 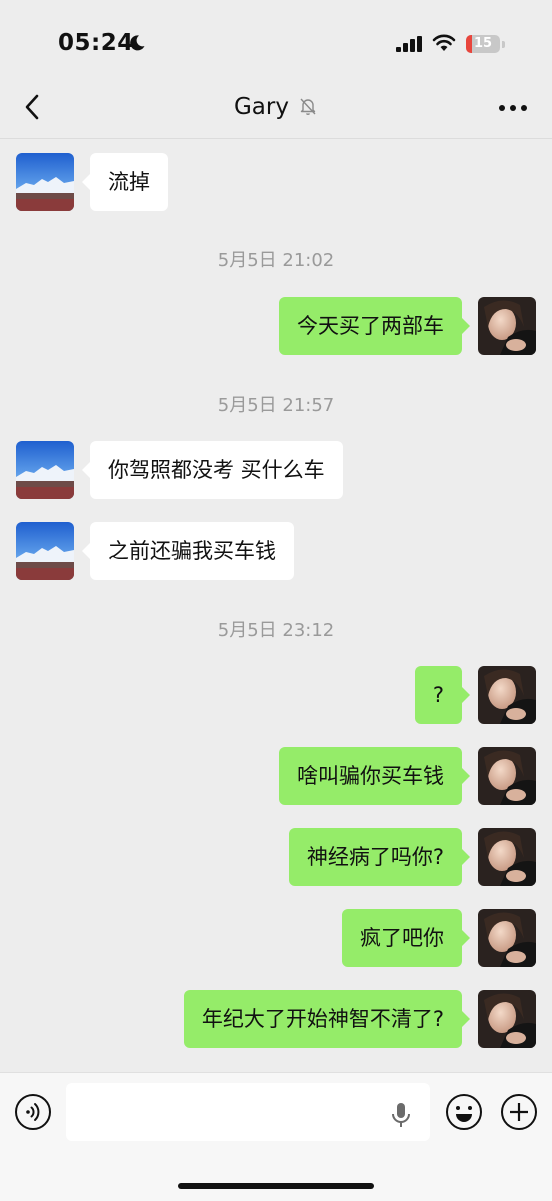 I want to click on message-timestamp: 5月5日 21:57, so click(x=276, y=405).